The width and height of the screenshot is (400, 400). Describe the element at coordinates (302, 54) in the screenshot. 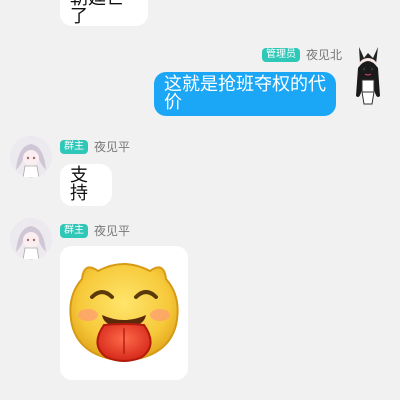

I see `sender-meta: 管理员 夜见北` at that location.